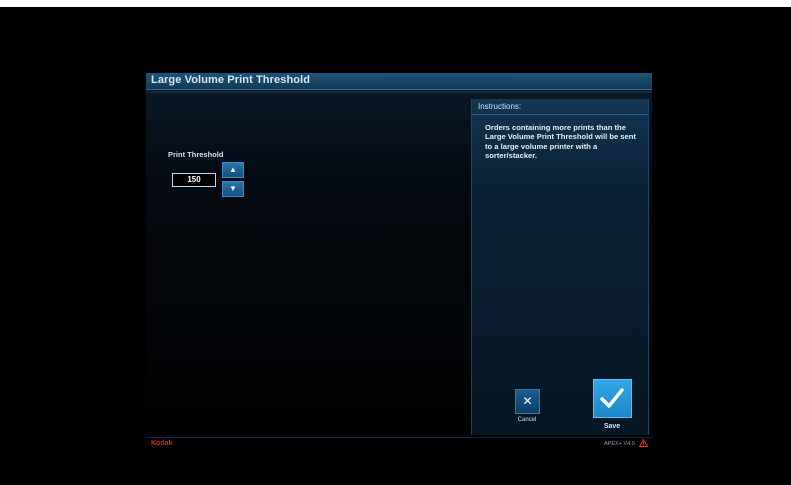  I want to click on instructions-header: Instructions:, so click(500, 106).